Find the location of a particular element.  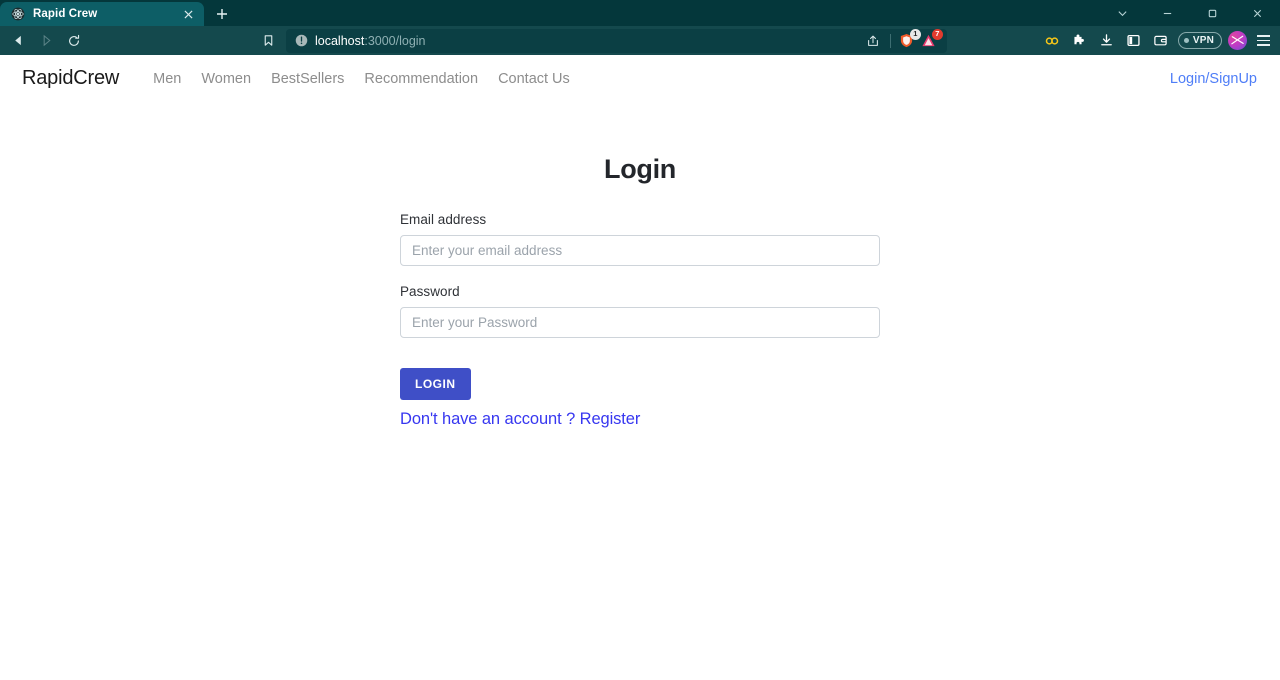

omnibox-divider is located at coordinates (890, 40).